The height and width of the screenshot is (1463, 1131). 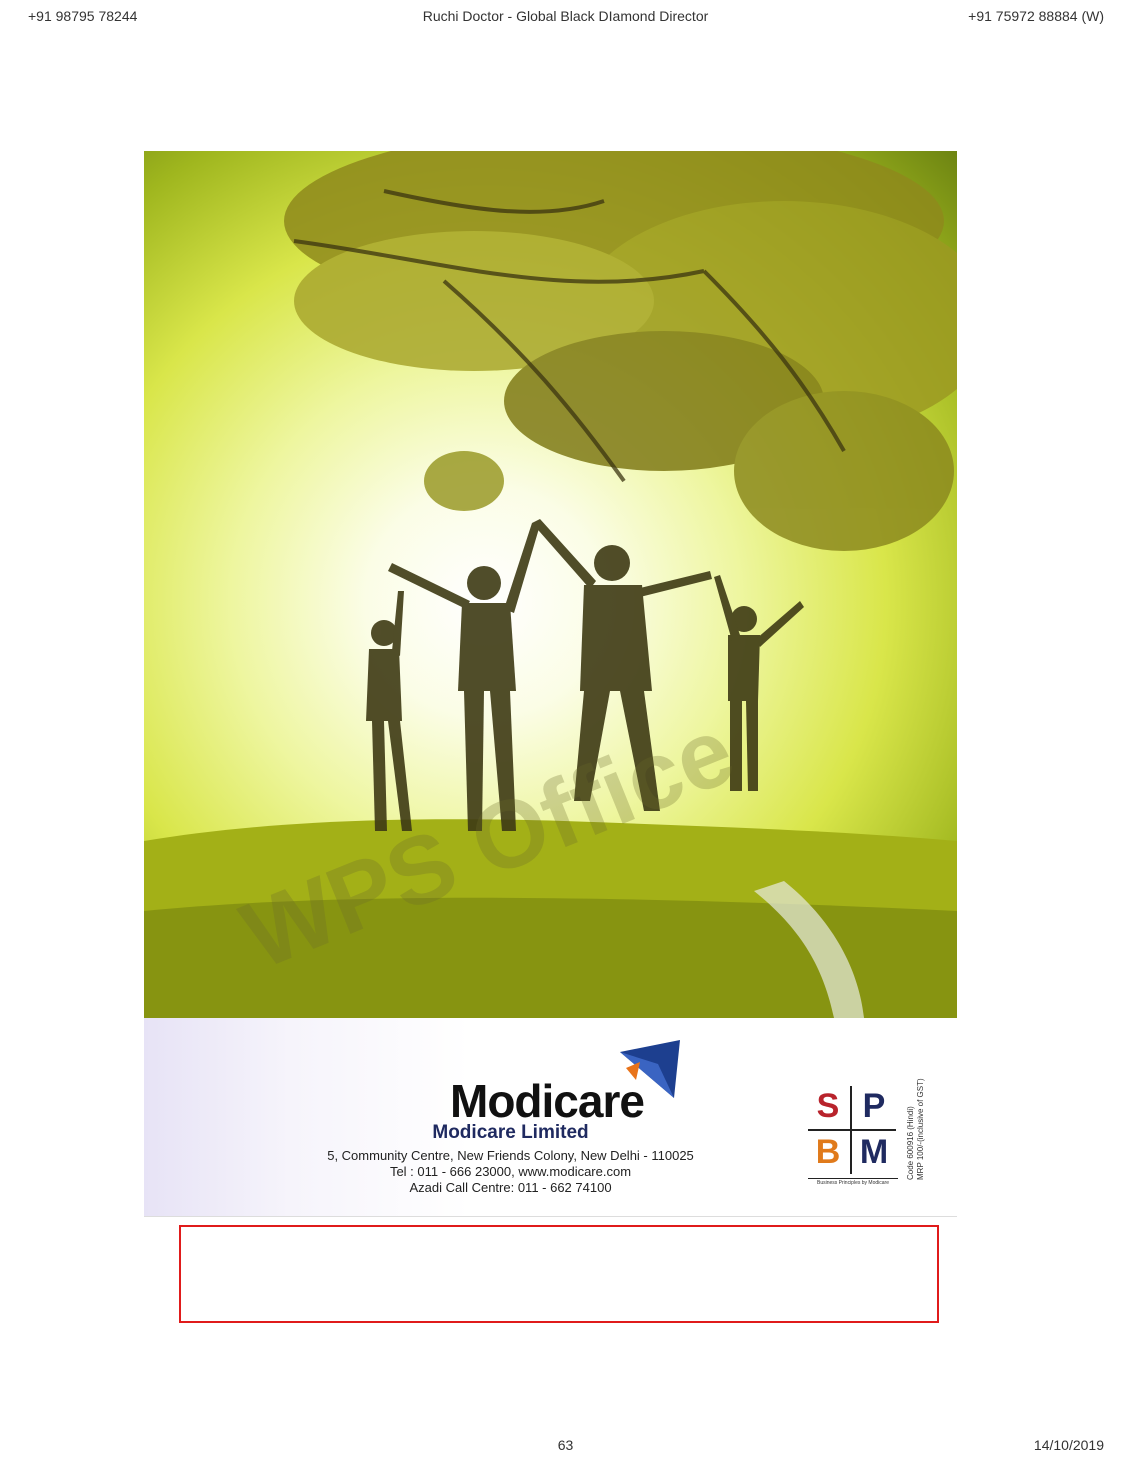 What do you see at coordinates (852, 1130) in the screenshot?
I see `spbm-divider-horizontal` at bounding box center [852, 1130].